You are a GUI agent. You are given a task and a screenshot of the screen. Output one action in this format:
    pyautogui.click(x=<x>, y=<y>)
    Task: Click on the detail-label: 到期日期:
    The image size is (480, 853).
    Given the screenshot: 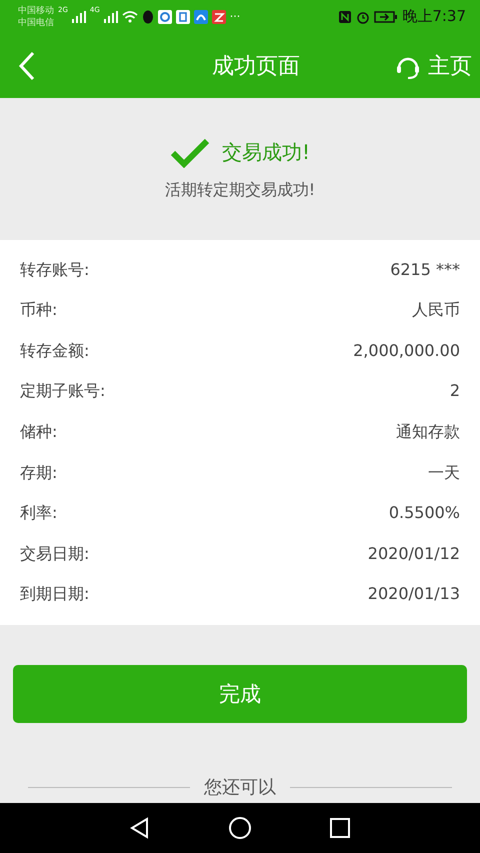 What is the action you would take?
    pyautogui.click(x=55, y=595)
    